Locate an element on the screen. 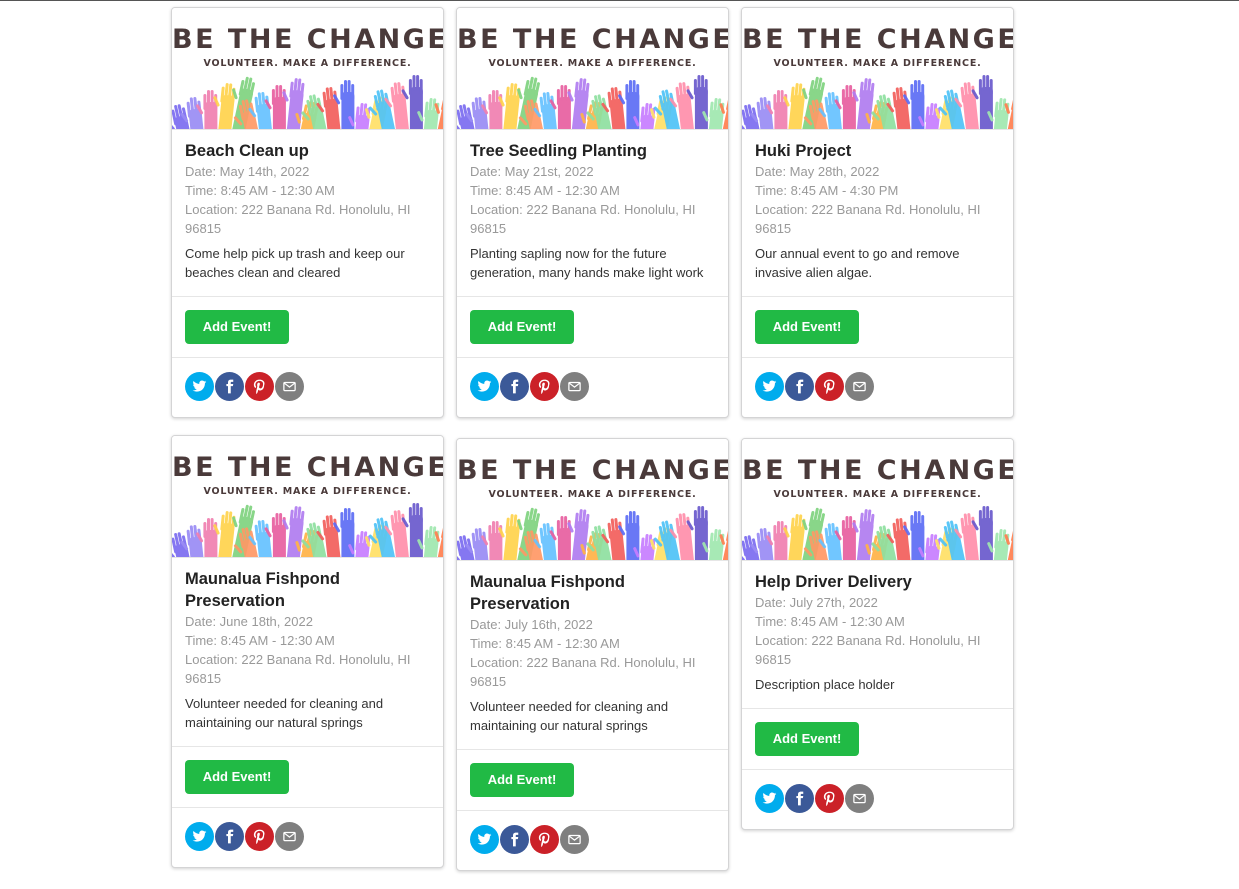 Image resolution: width=1239 pixels, height=889 pixels. top-border is located at coordinates (619, 0).